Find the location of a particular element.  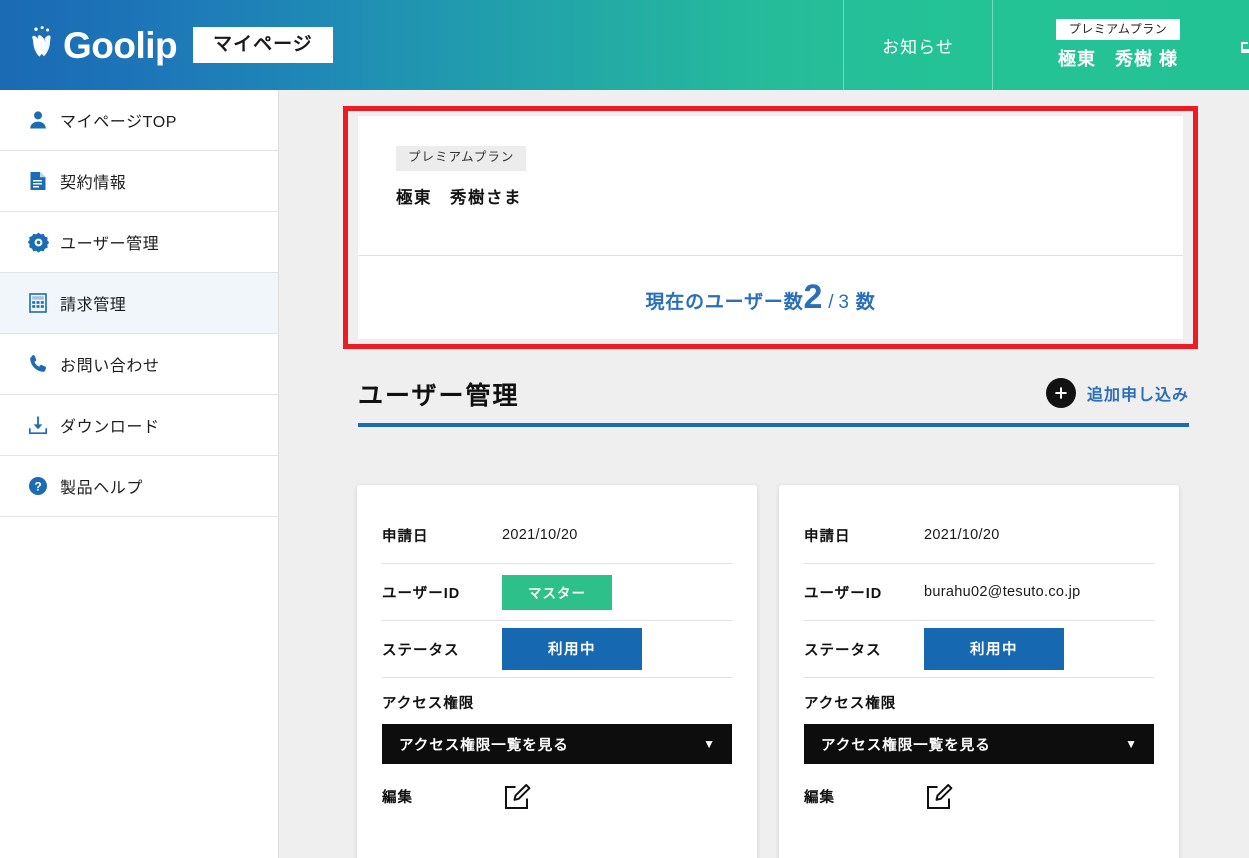

logo: Goolip is located at coordinates (103, 45).